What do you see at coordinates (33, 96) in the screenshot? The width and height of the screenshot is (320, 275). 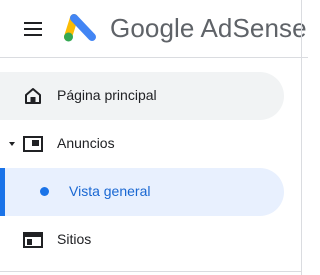 I see `home-icon` at bounding box center [33, 96].